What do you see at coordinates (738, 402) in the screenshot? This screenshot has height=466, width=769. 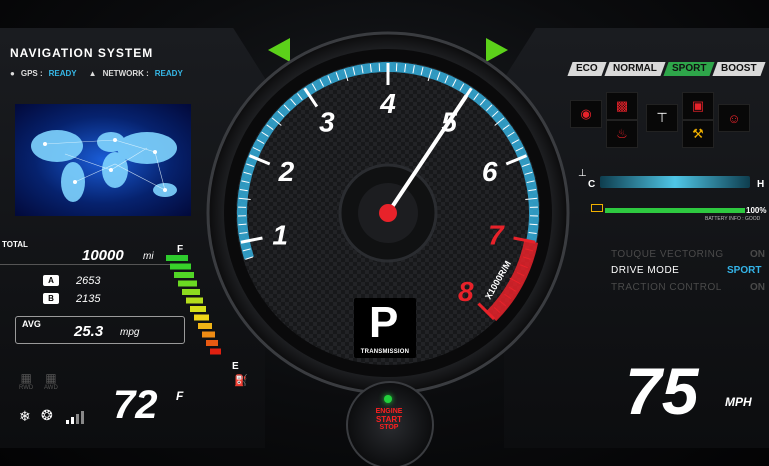 I see `speed-unit: MPH` at bounding box center [738, 402].